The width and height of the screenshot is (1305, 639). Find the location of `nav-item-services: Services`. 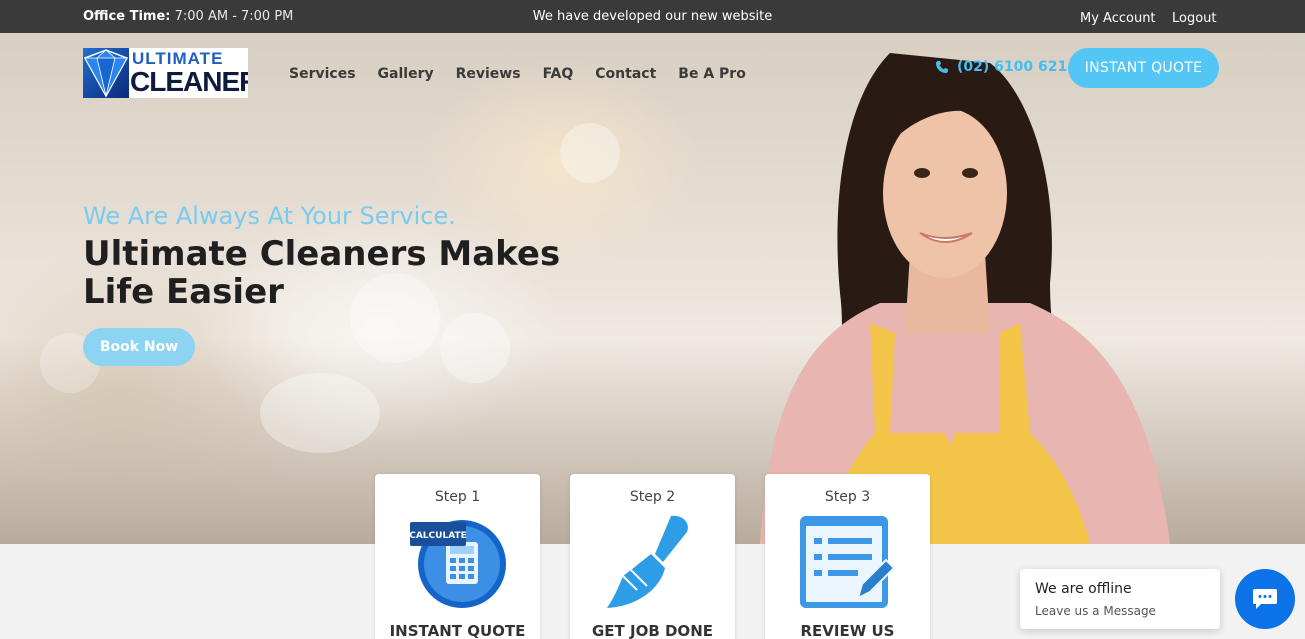

nav-item-services: Services is located at coordinates (322, 74).